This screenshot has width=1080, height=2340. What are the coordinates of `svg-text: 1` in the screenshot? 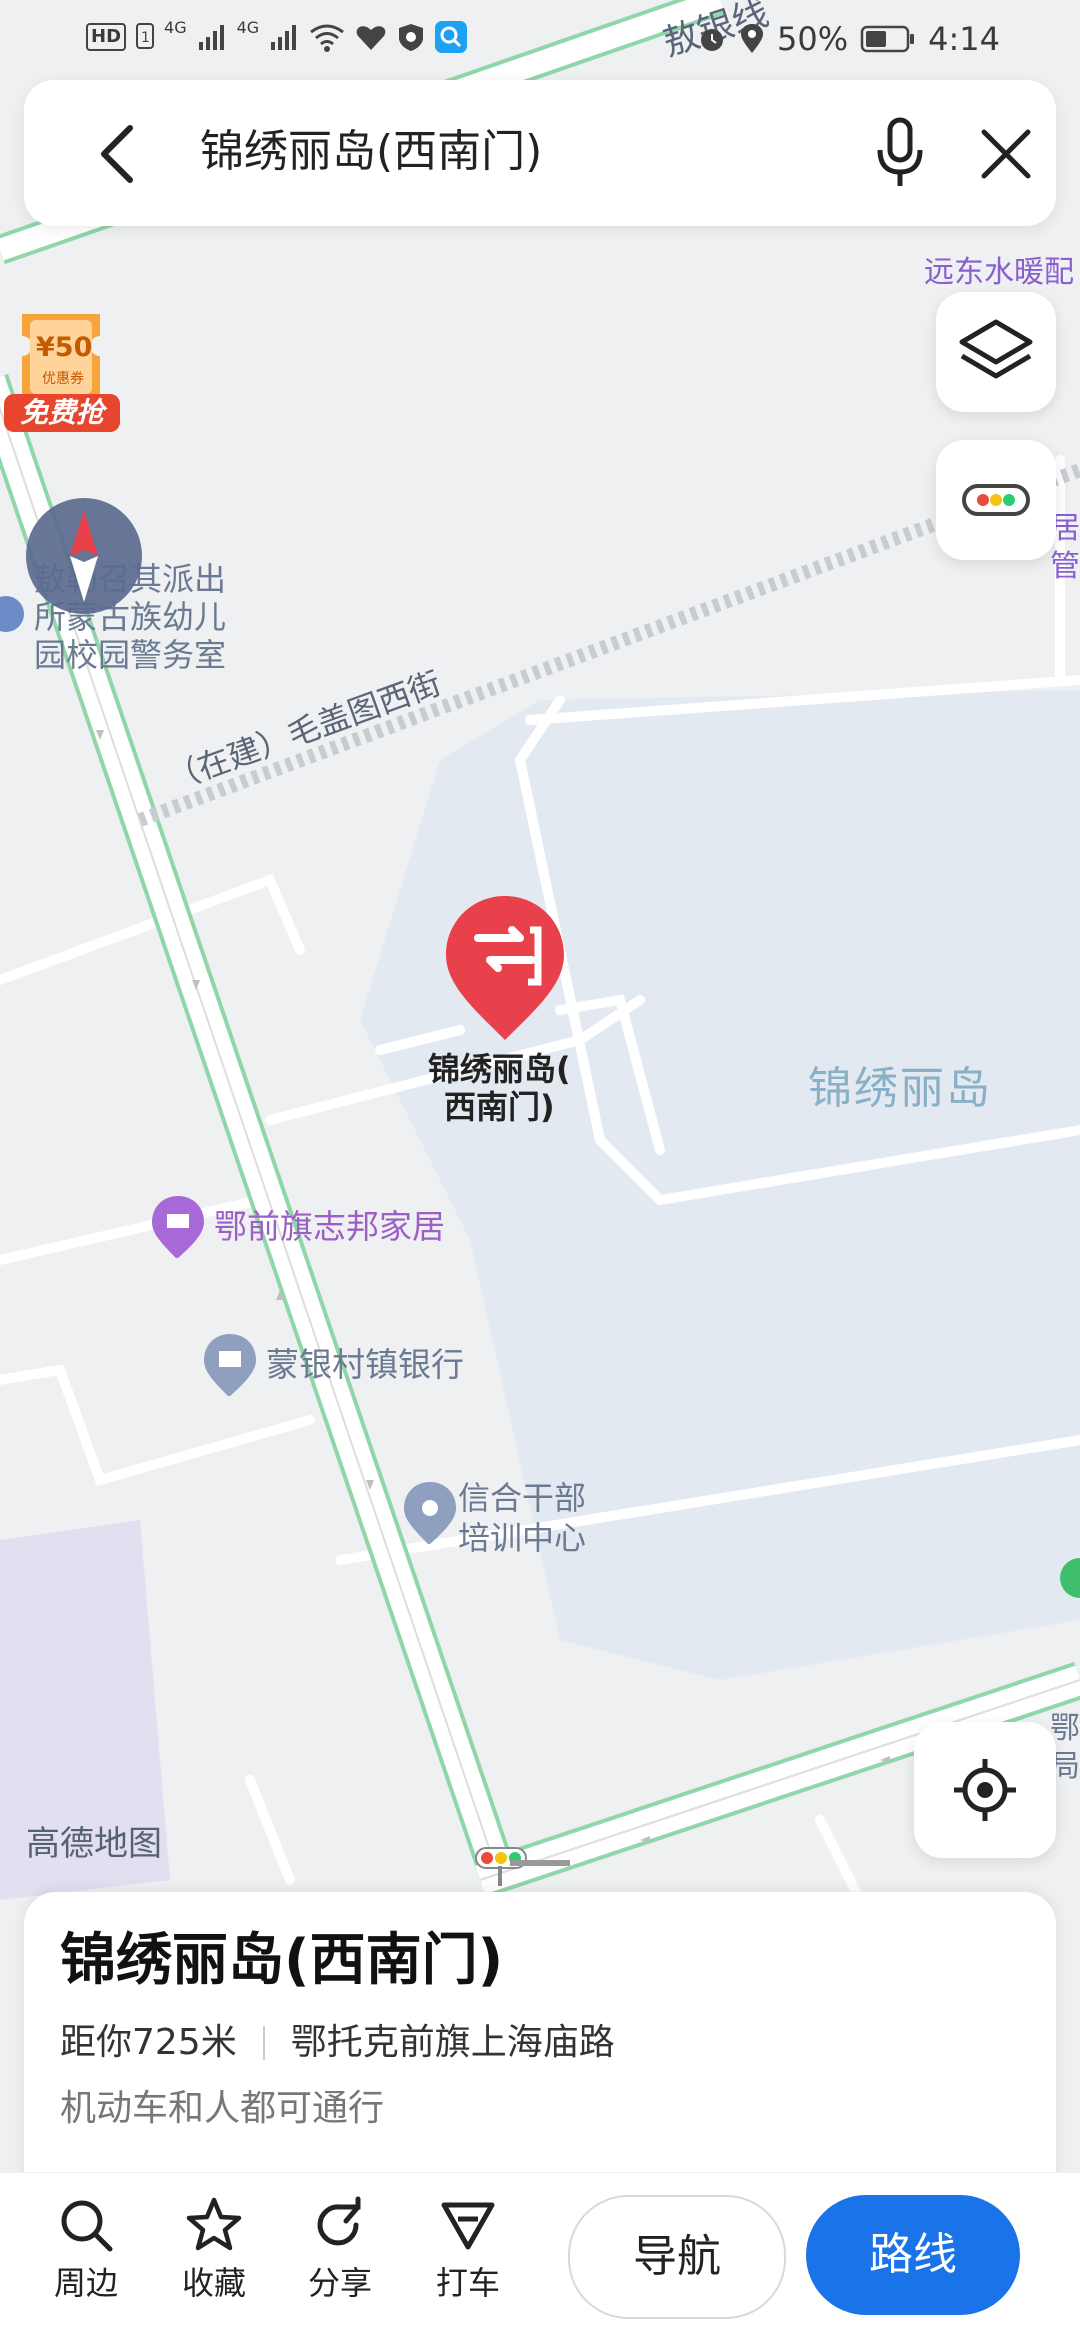 It's located at (145, 38).